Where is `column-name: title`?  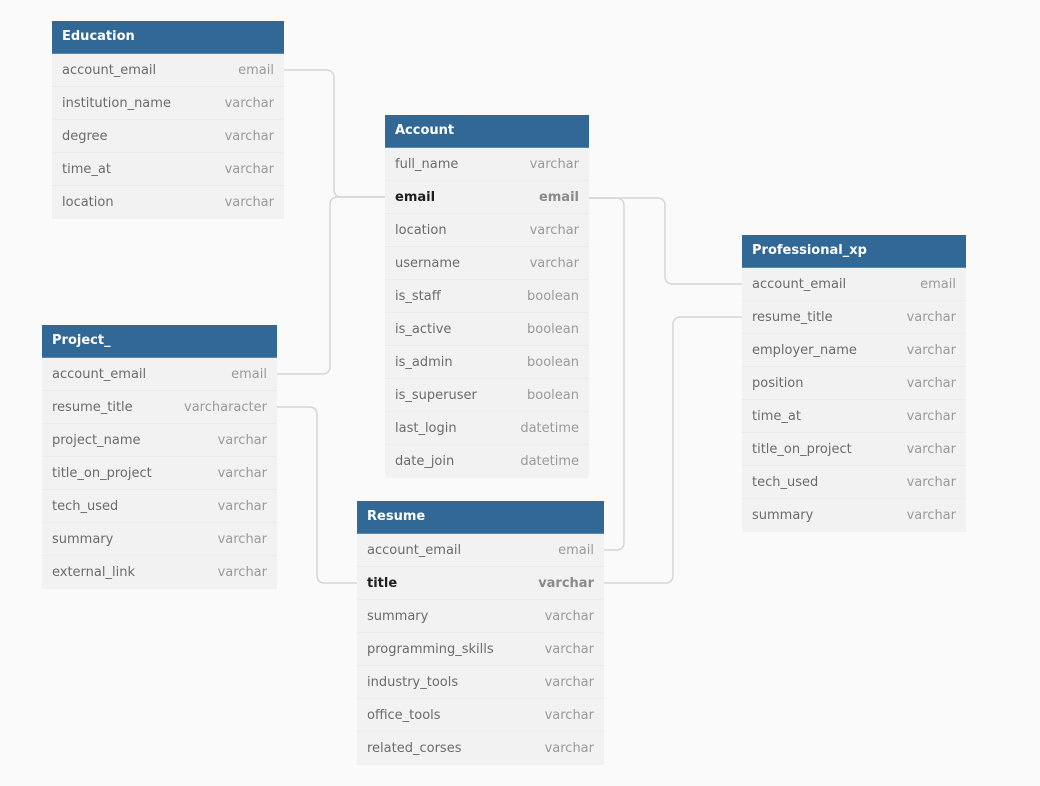 column-name: title is located at coordinates (382, 583).